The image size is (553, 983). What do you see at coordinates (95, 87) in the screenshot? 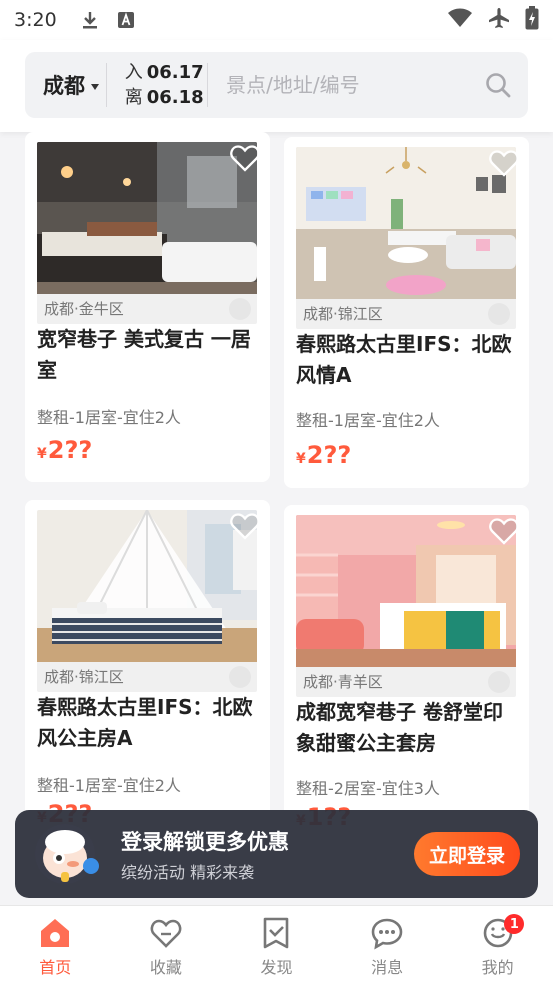
I see `caret-down-icon` at bounding box center [95, 87].